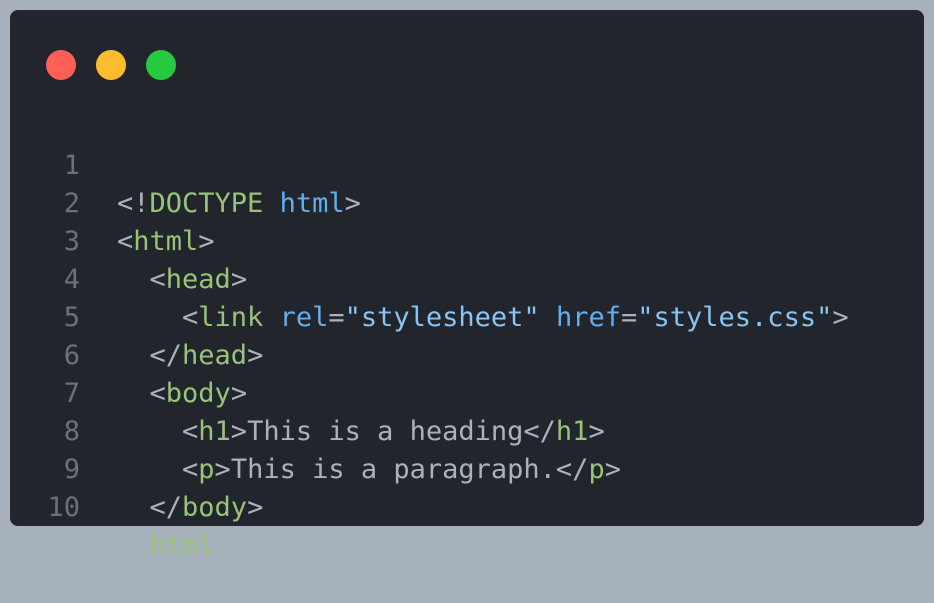  I want to click on line-content: </html>, so click(174, 545).